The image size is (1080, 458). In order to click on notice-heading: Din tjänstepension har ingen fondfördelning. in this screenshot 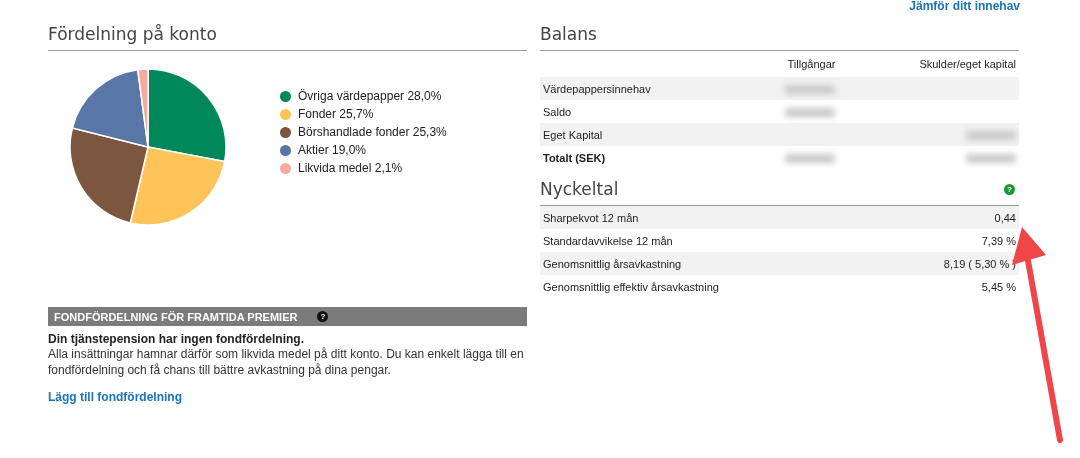, I will do `click(176, 339)`.